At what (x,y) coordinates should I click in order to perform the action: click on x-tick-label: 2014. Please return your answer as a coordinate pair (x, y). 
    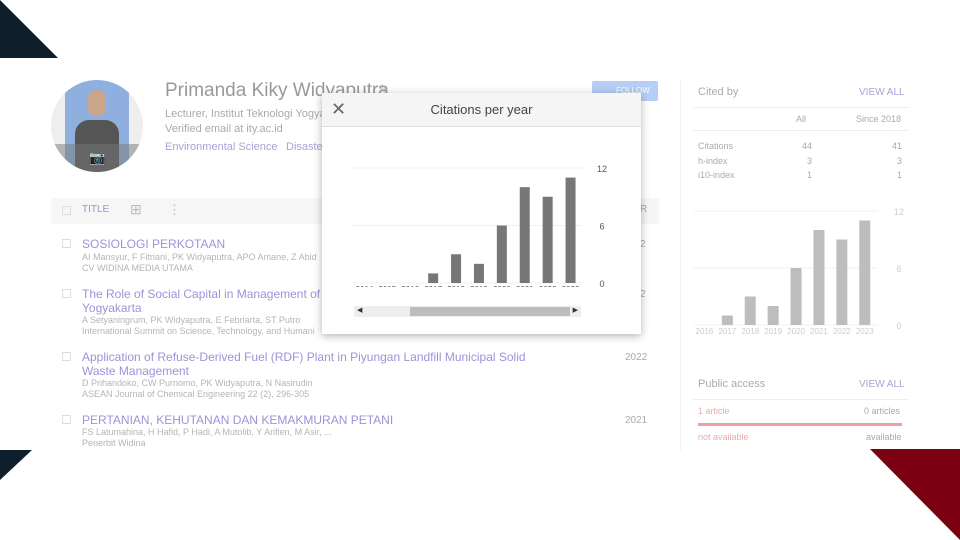
    Looking at the image, I should click on (365, 286).